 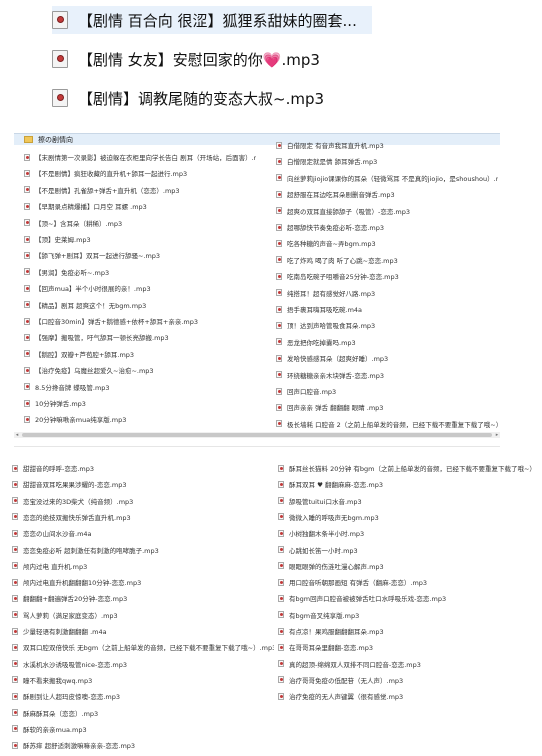 I want to click on list-item: 酥软的亲亲mua.mp3, so click(x=143, y=729).